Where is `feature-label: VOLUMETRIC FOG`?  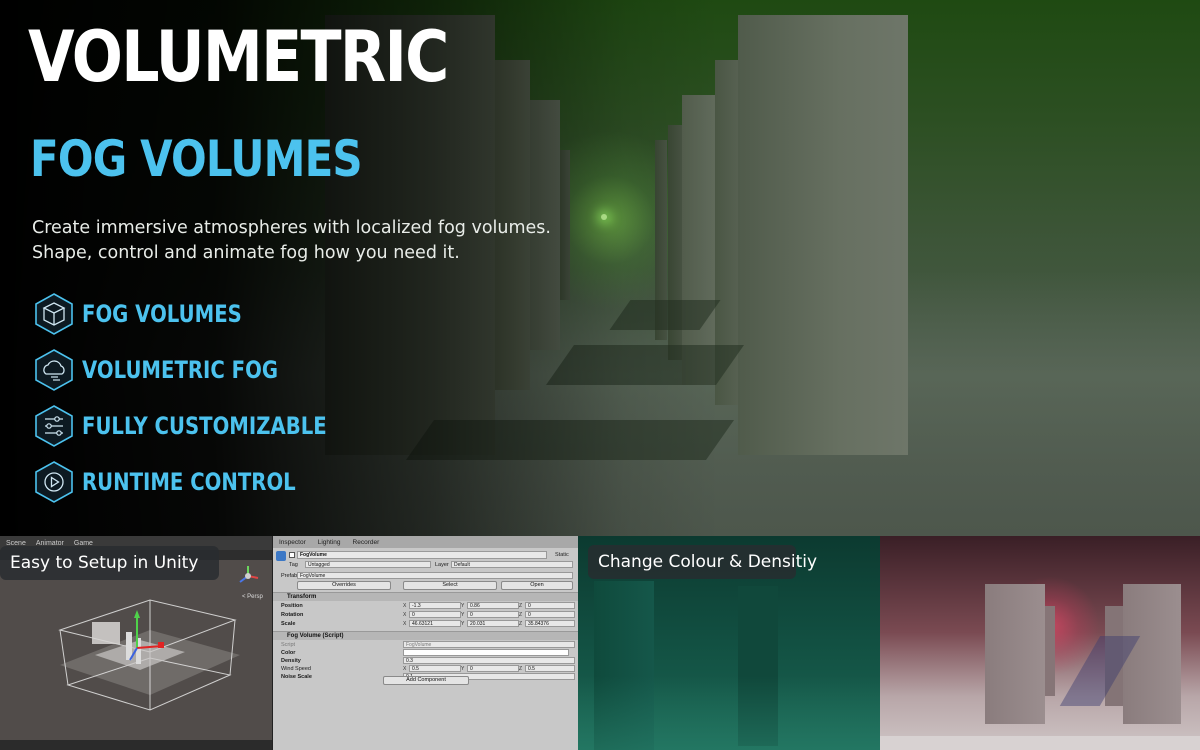
feature-label: VOLUMETRIC FOG is located at coordinates (180, 370).